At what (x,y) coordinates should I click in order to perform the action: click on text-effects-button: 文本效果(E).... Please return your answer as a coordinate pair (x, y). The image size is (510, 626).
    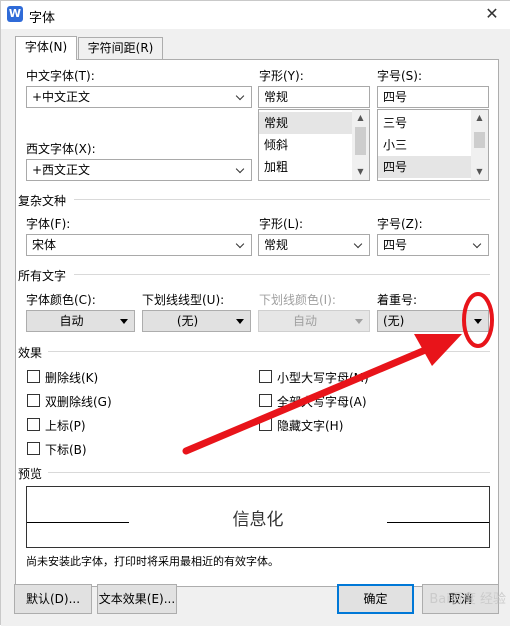
    Looking at the image, I should click on (137, 599).